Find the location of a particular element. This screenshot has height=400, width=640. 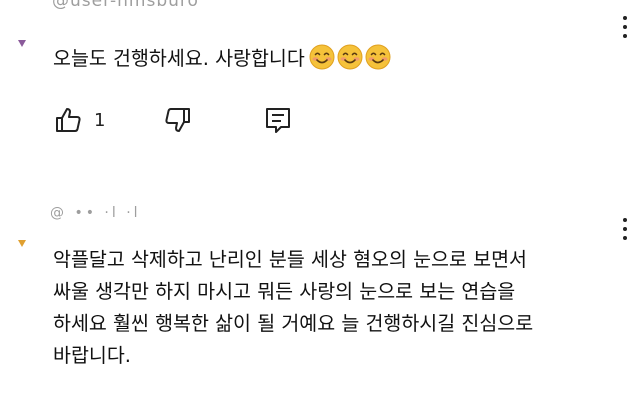

like-count: 1 is located at coordinates (100, 120).